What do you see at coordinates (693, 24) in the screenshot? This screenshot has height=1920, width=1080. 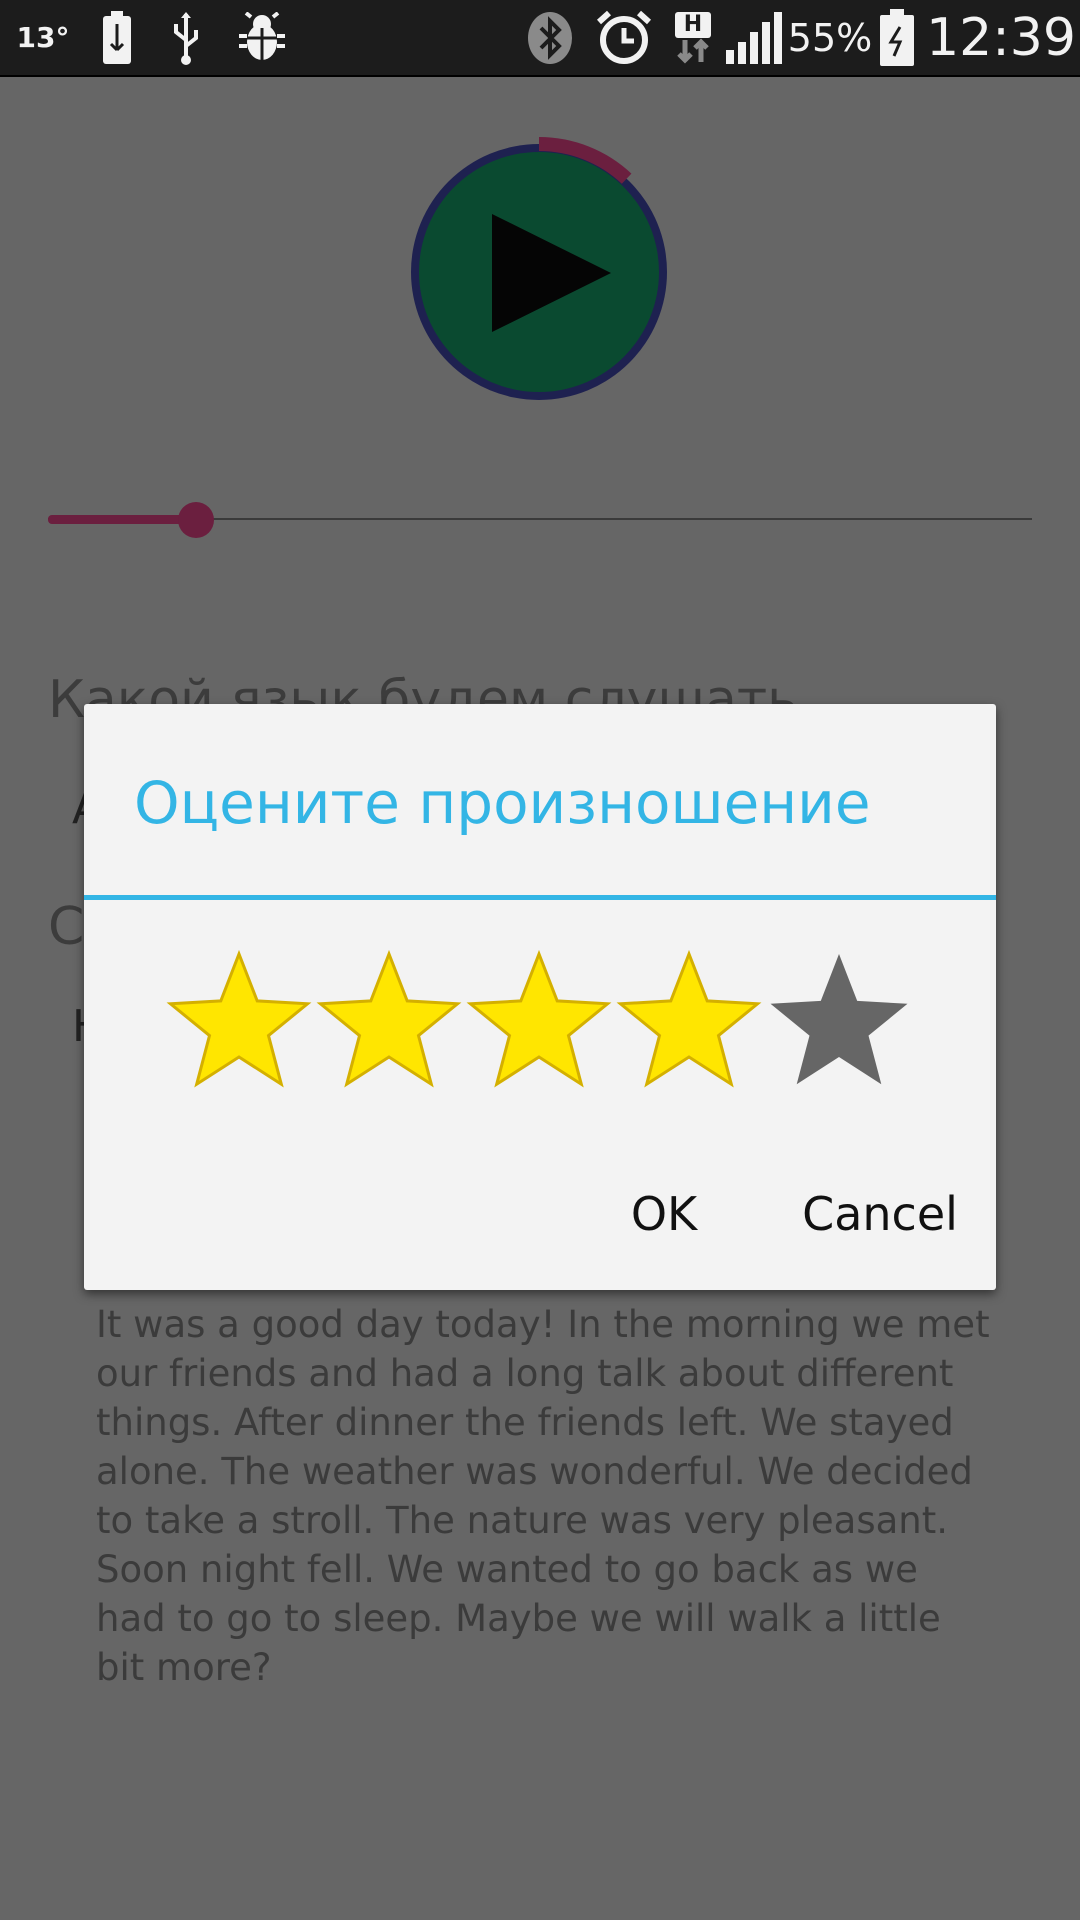 I see `network-type-label: H` at bounding box center [693, 24].